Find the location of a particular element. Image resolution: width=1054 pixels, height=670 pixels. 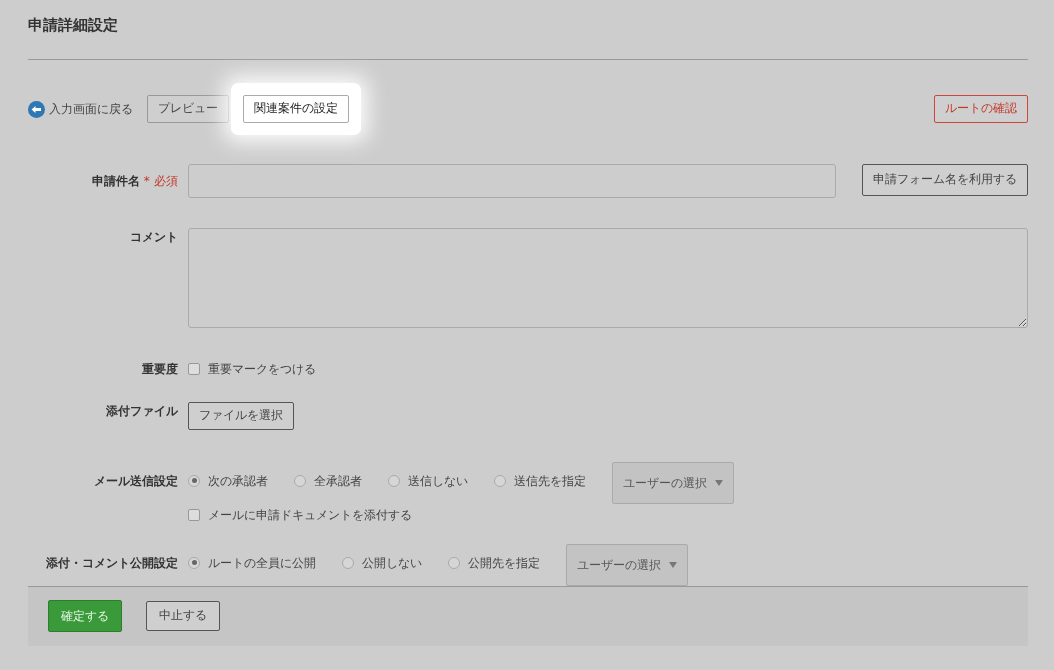

input-field is located at coordinates (512, 181).